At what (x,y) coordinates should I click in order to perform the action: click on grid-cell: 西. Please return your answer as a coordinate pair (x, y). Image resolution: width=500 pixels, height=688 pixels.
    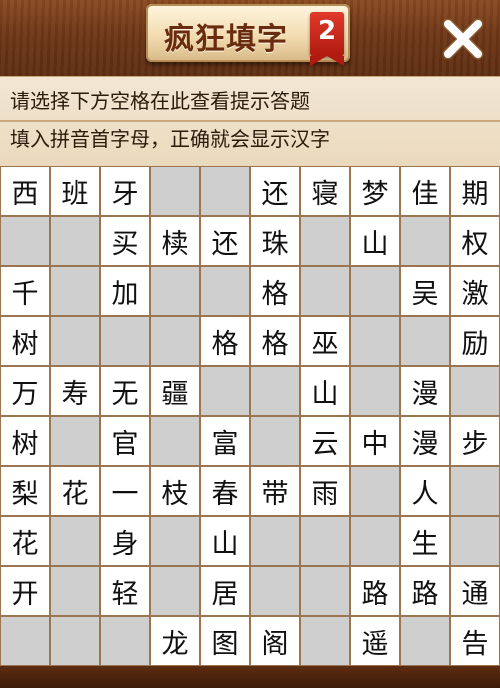
    Looking at the image, I should click on (25, 191).